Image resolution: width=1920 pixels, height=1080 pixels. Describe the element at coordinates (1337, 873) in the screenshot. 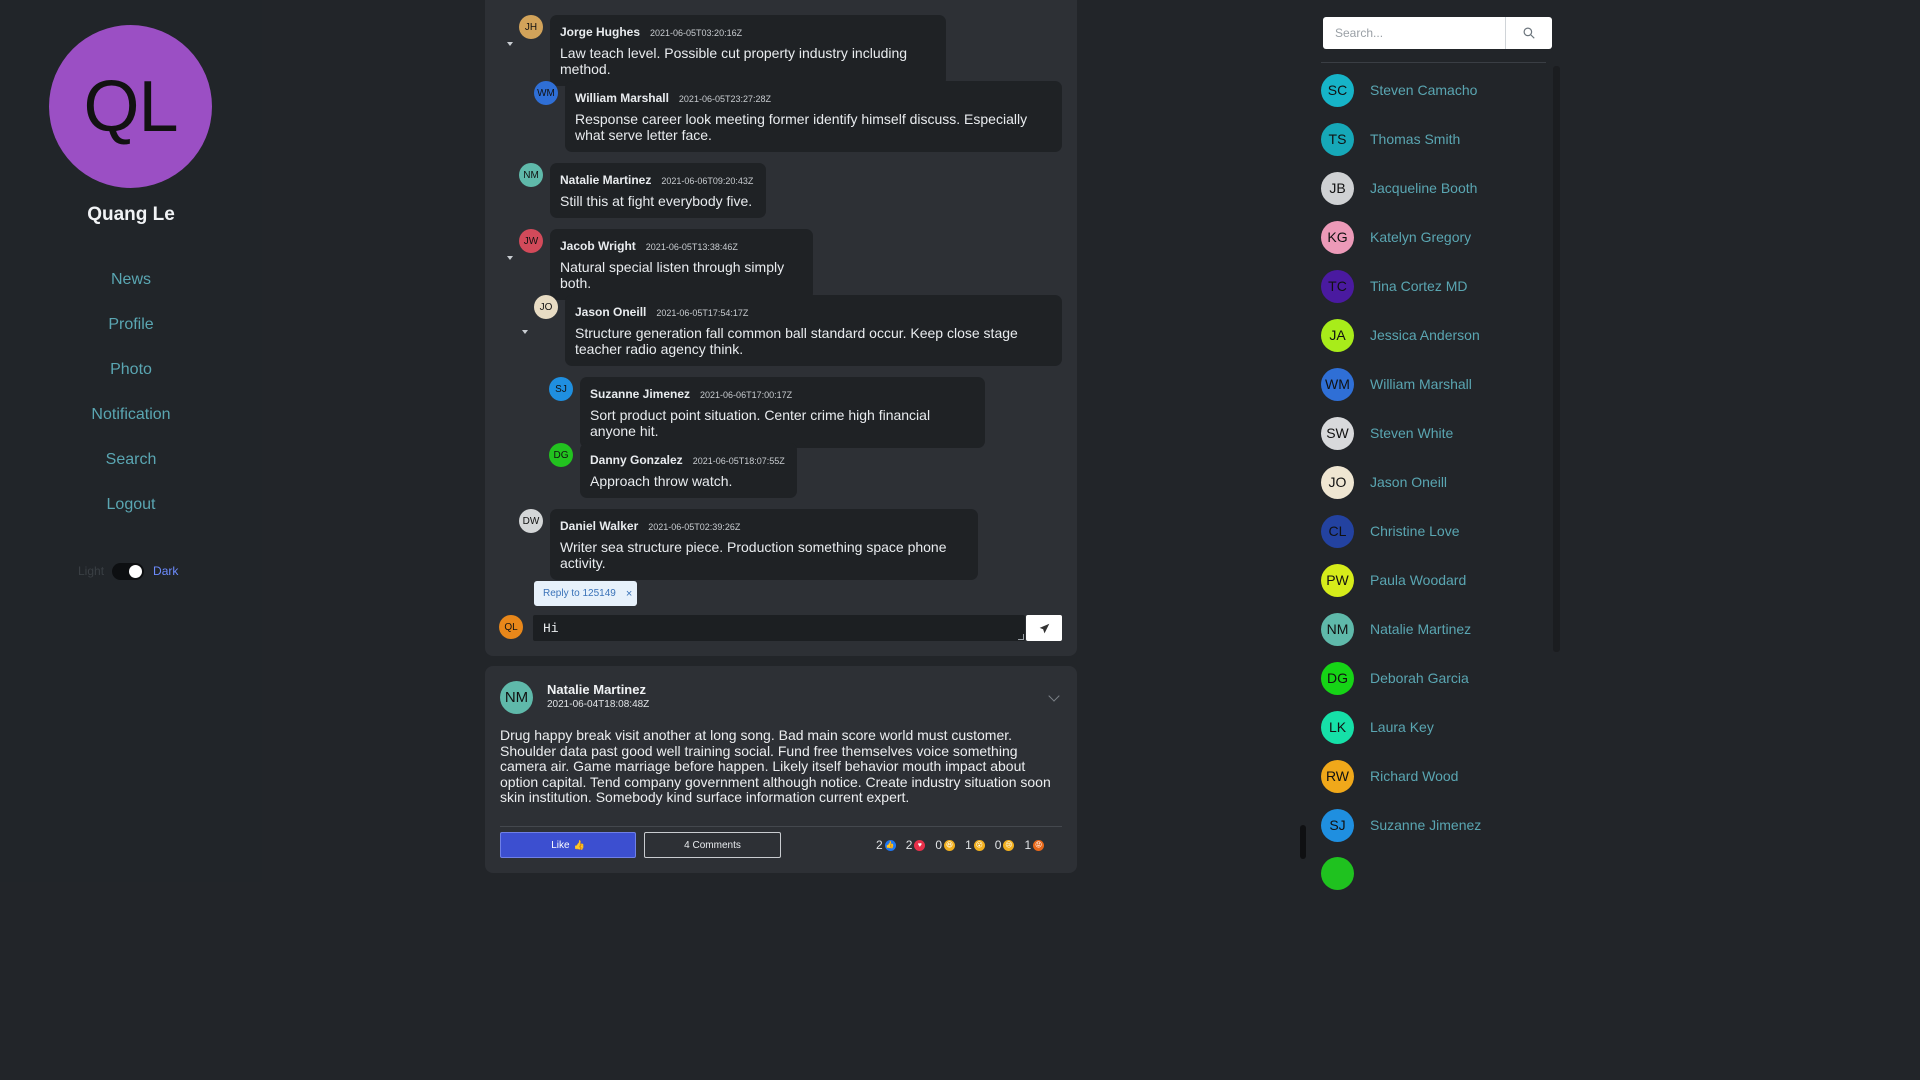

I see `contact-avatar-partial` at that location.